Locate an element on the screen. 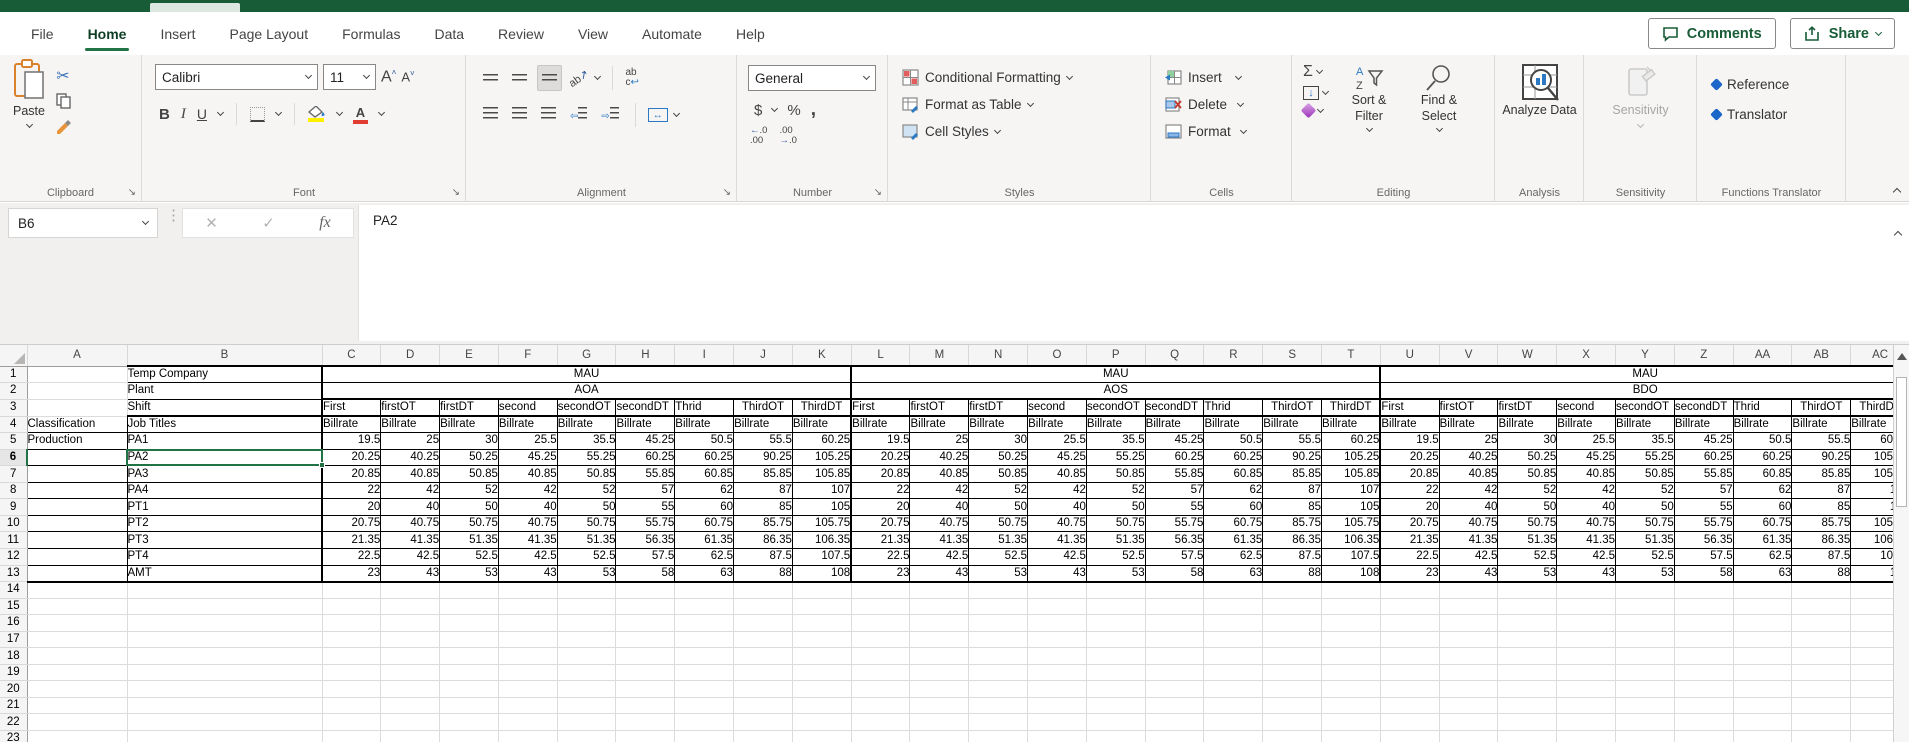 This screenshot has width=1909, height=742. cell-shift: secondDT is located at coordinates (645, 408).